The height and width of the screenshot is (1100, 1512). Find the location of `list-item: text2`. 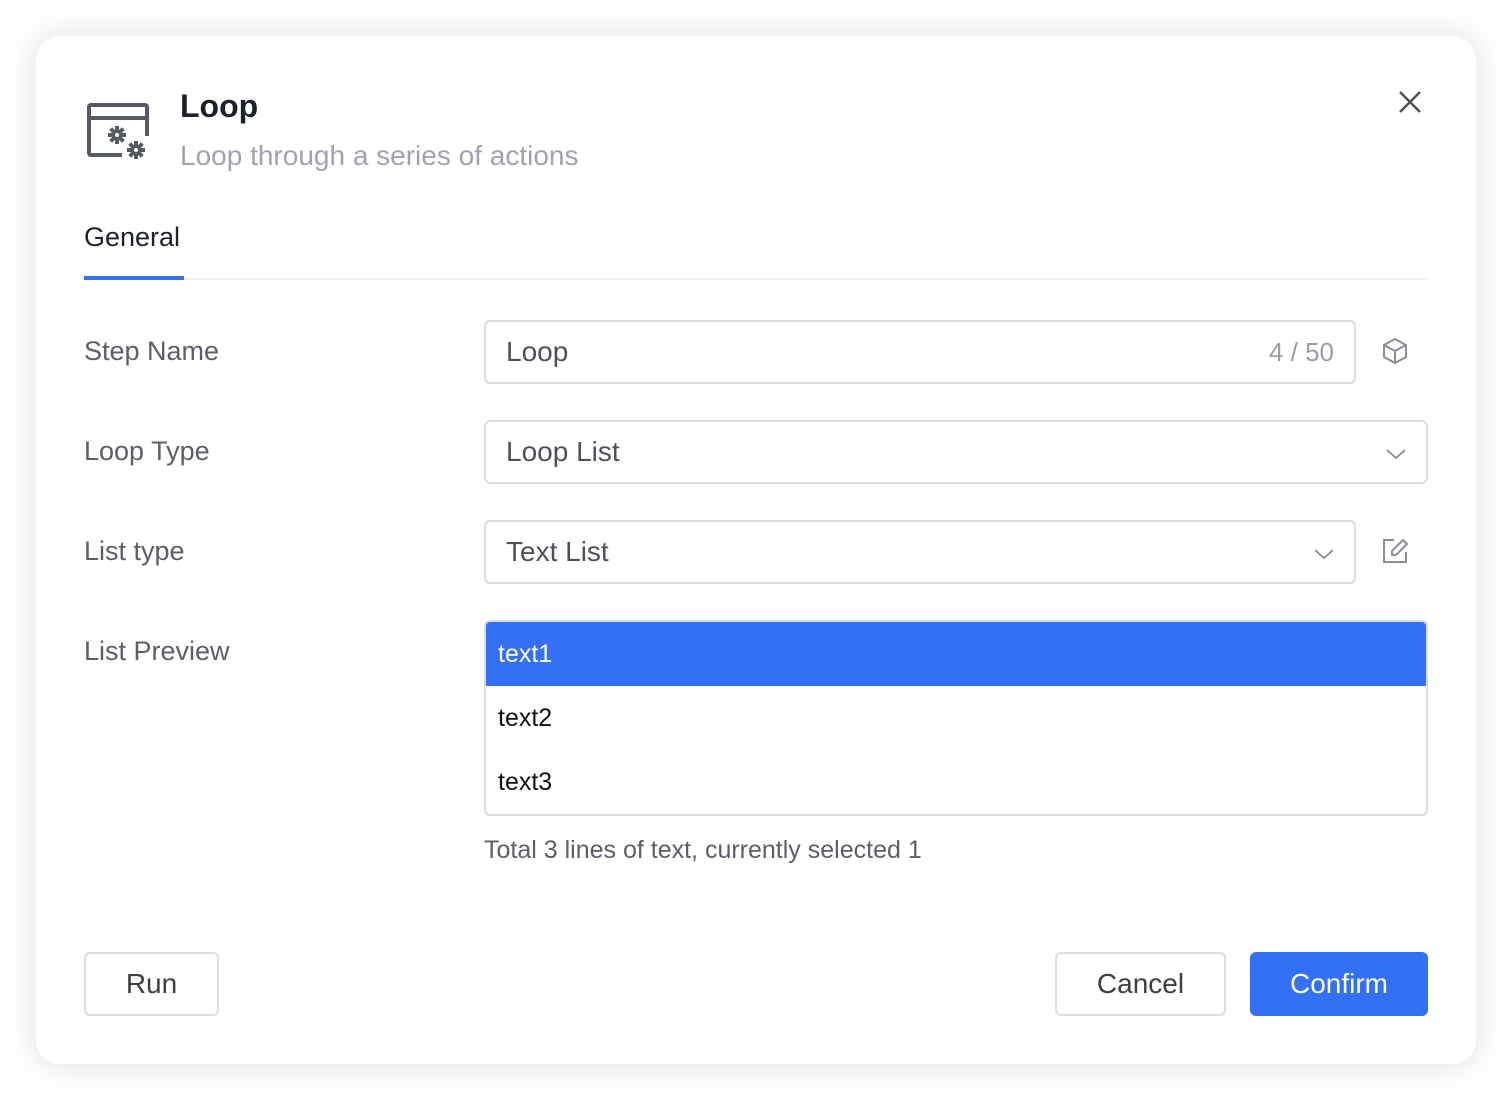

list-item: text2 is located at coordinates (956, 718).